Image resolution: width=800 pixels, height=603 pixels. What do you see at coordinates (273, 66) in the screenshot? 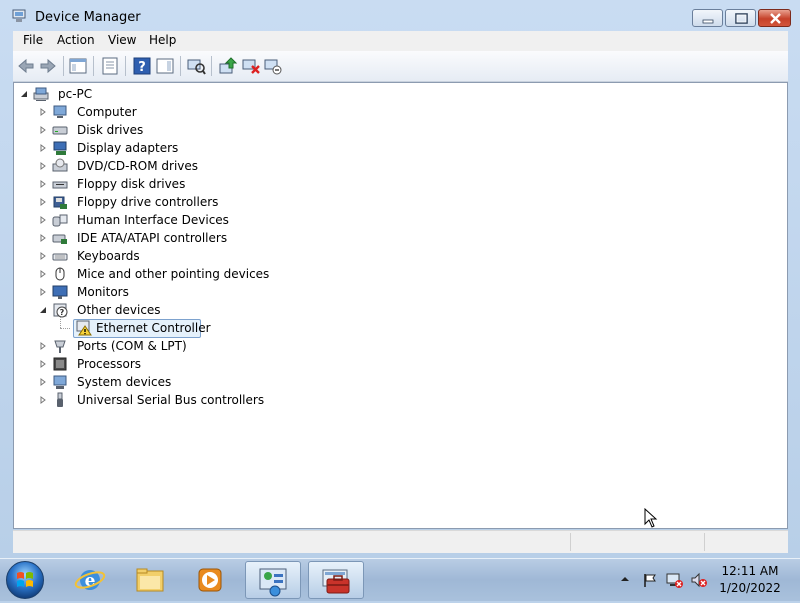
I see `disable-device-icon` at bounding box center [273, 66].